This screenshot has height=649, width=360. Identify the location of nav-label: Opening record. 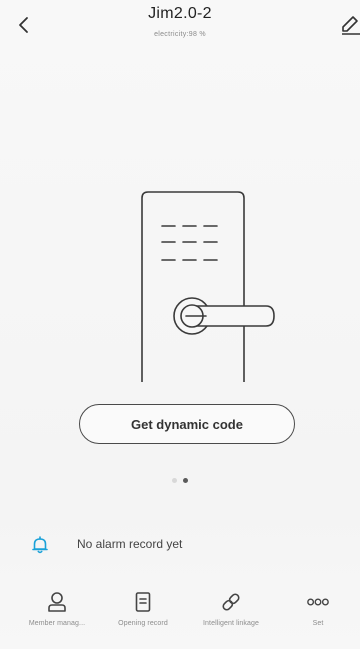
(143, 623).